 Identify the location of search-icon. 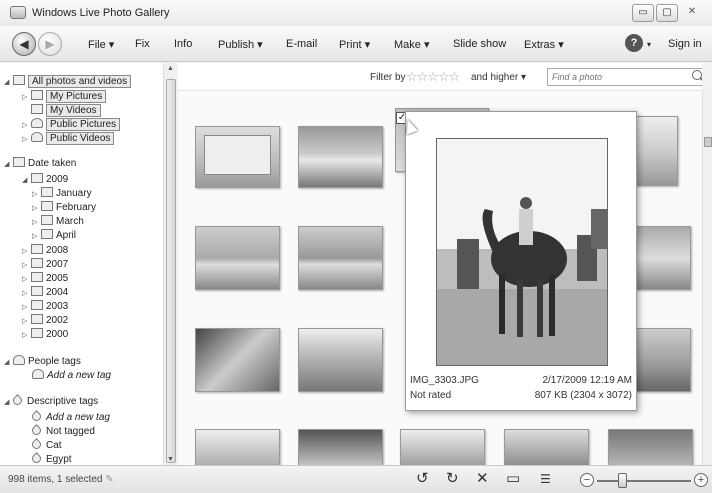
(697, 75).